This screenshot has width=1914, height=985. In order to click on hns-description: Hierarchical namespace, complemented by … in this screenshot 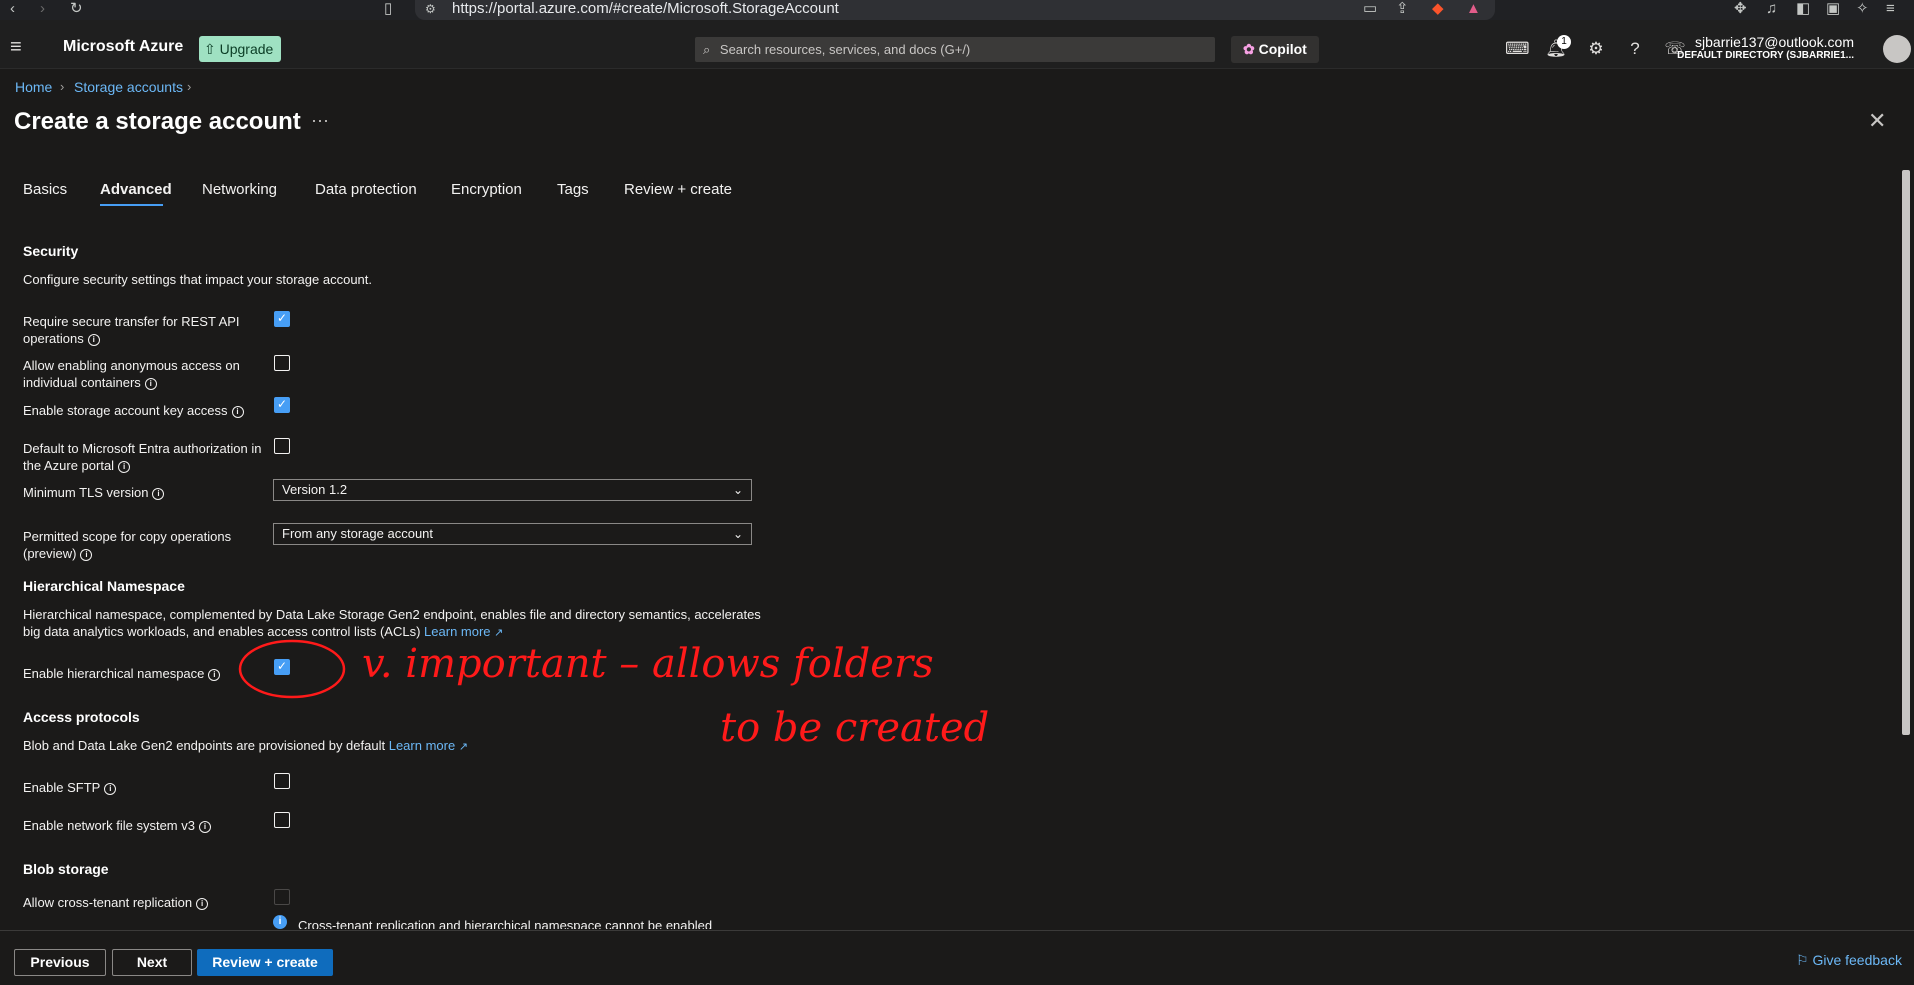, I will do `click(392, 623)`.